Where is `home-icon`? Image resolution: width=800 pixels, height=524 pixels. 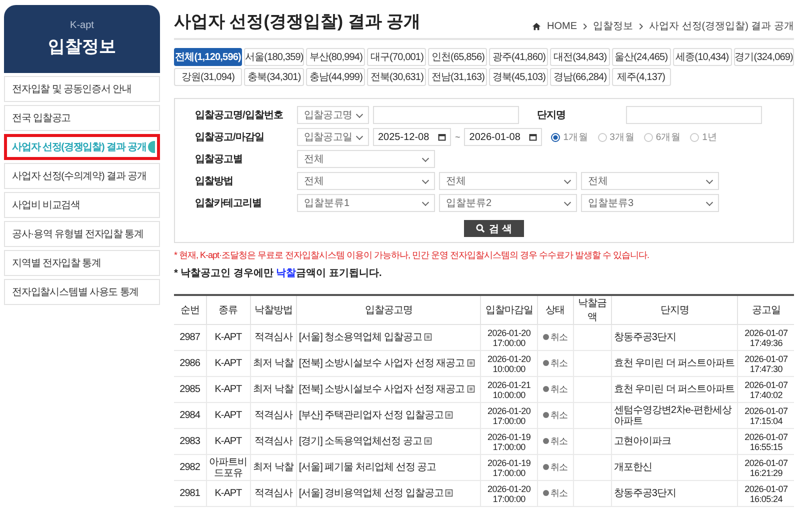
home-icon is located at coordinates (536, 26).